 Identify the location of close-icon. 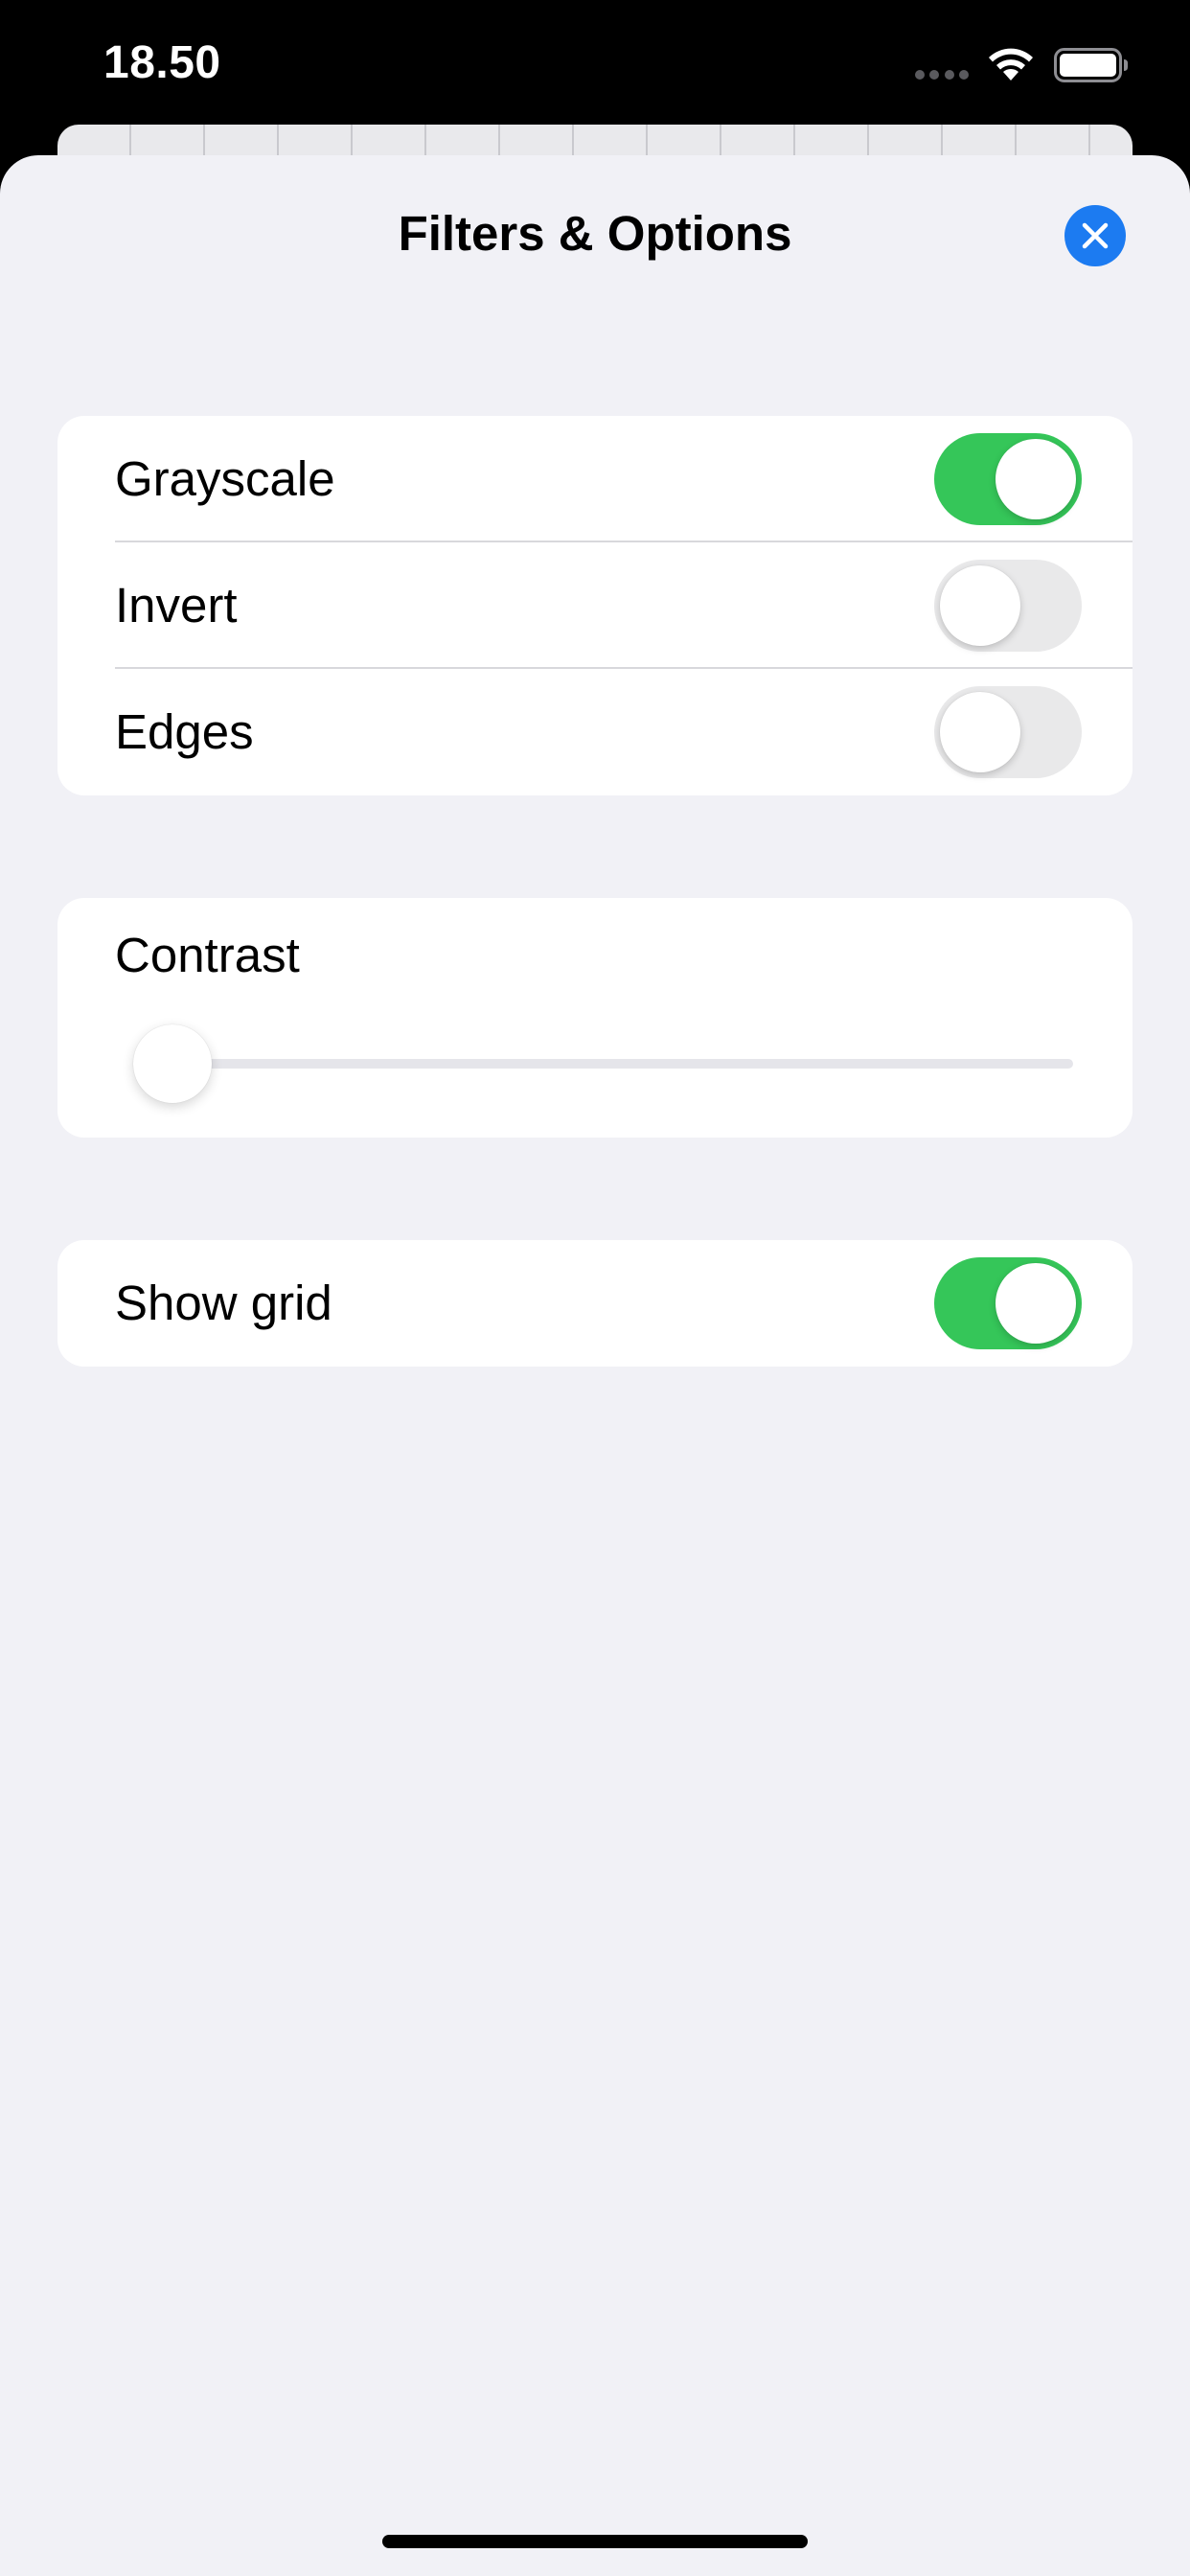
(1096, 235).